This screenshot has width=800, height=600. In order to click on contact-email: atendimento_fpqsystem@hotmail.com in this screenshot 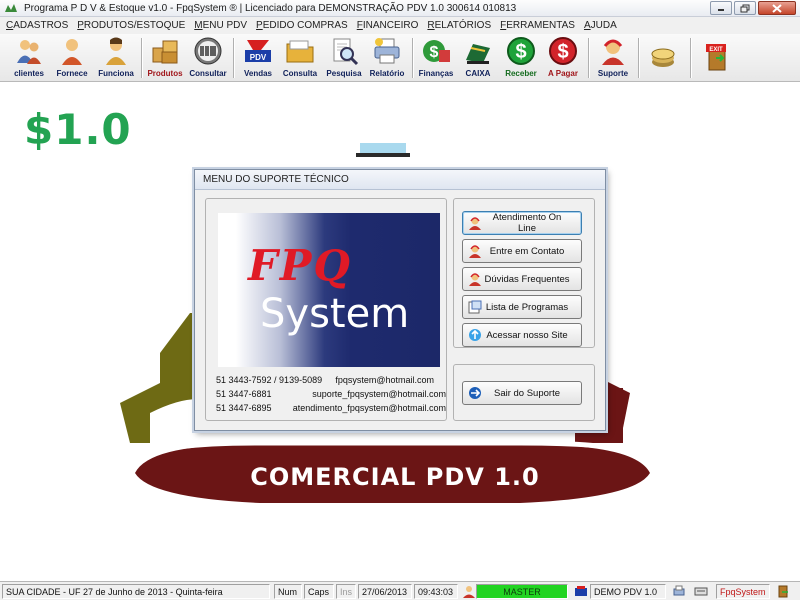, I will do `click(369, 408)`.